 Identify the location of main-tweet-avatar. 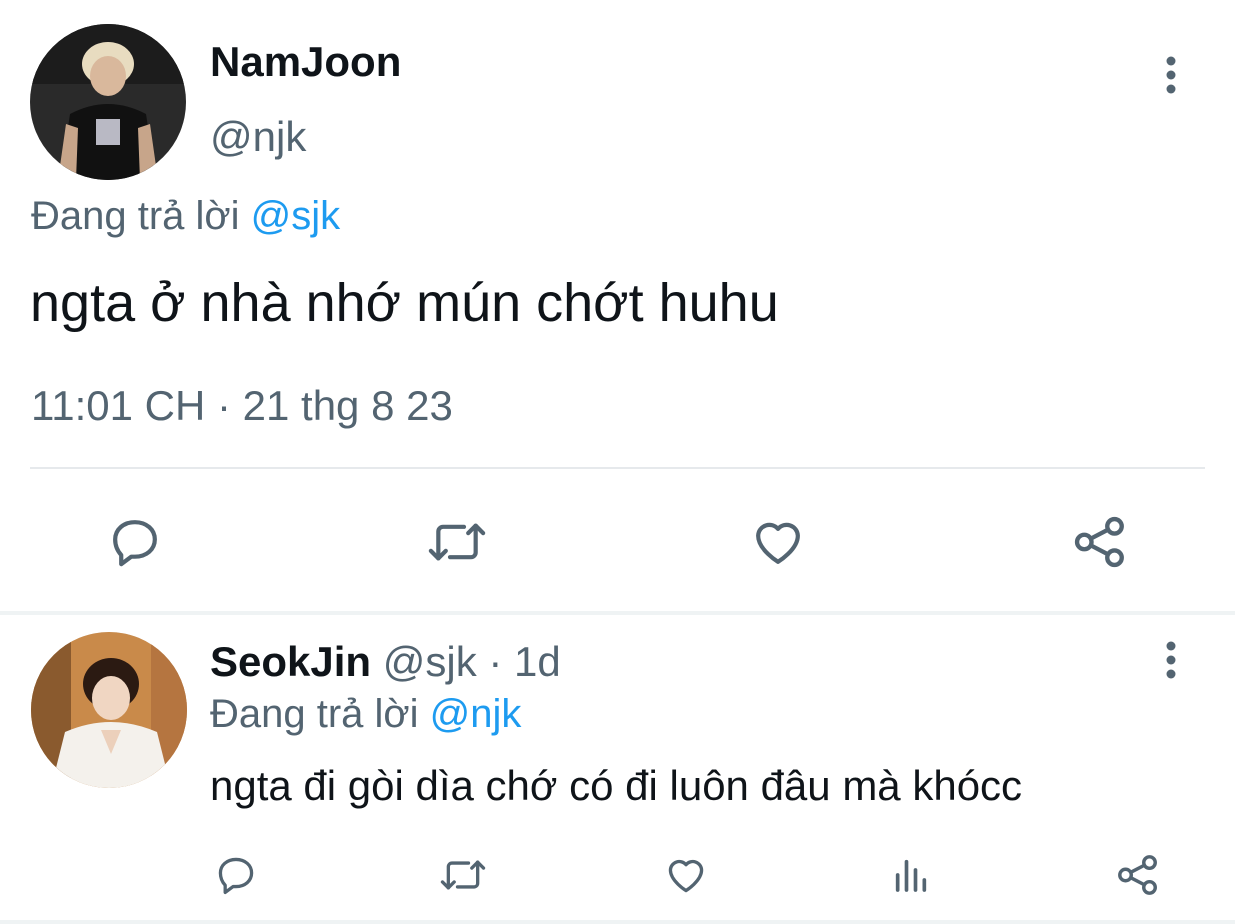
(108, 102).